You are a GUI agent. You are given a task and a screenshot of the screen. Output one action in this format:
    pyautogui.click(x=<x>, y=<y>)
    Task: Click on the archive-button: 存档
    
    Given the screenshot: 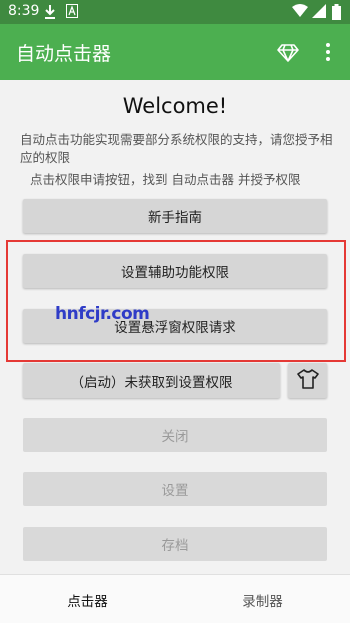 What is the action you would take?
    pyautogui.click(x=175, y=544)
    